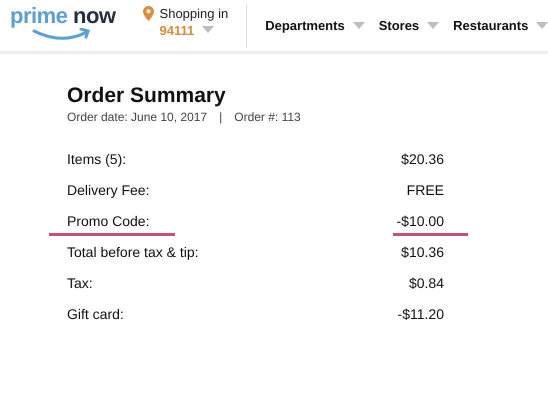  I want to click on row-amount: $0.84, so click(426, 283).